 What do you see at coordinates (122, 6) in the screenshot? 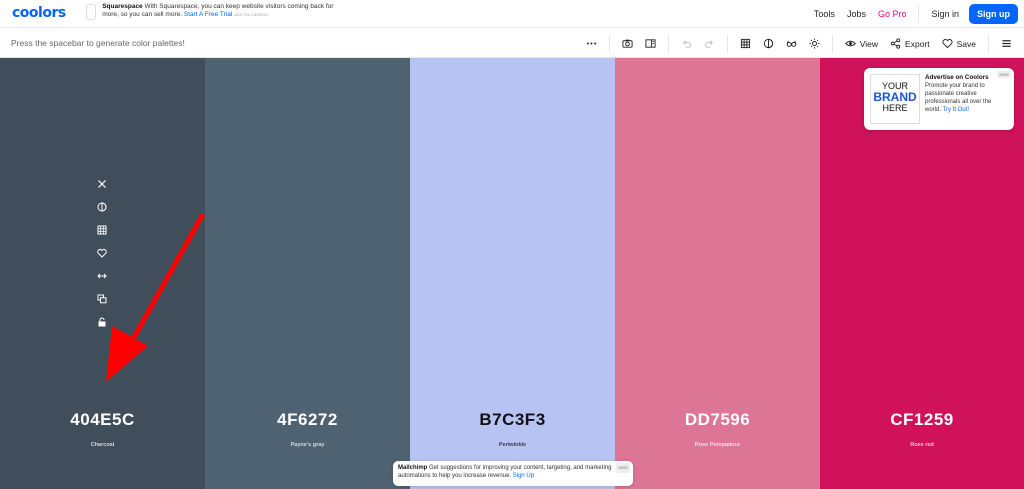
I see `ad-title: Squarespace` at bounding box center [122, 6].